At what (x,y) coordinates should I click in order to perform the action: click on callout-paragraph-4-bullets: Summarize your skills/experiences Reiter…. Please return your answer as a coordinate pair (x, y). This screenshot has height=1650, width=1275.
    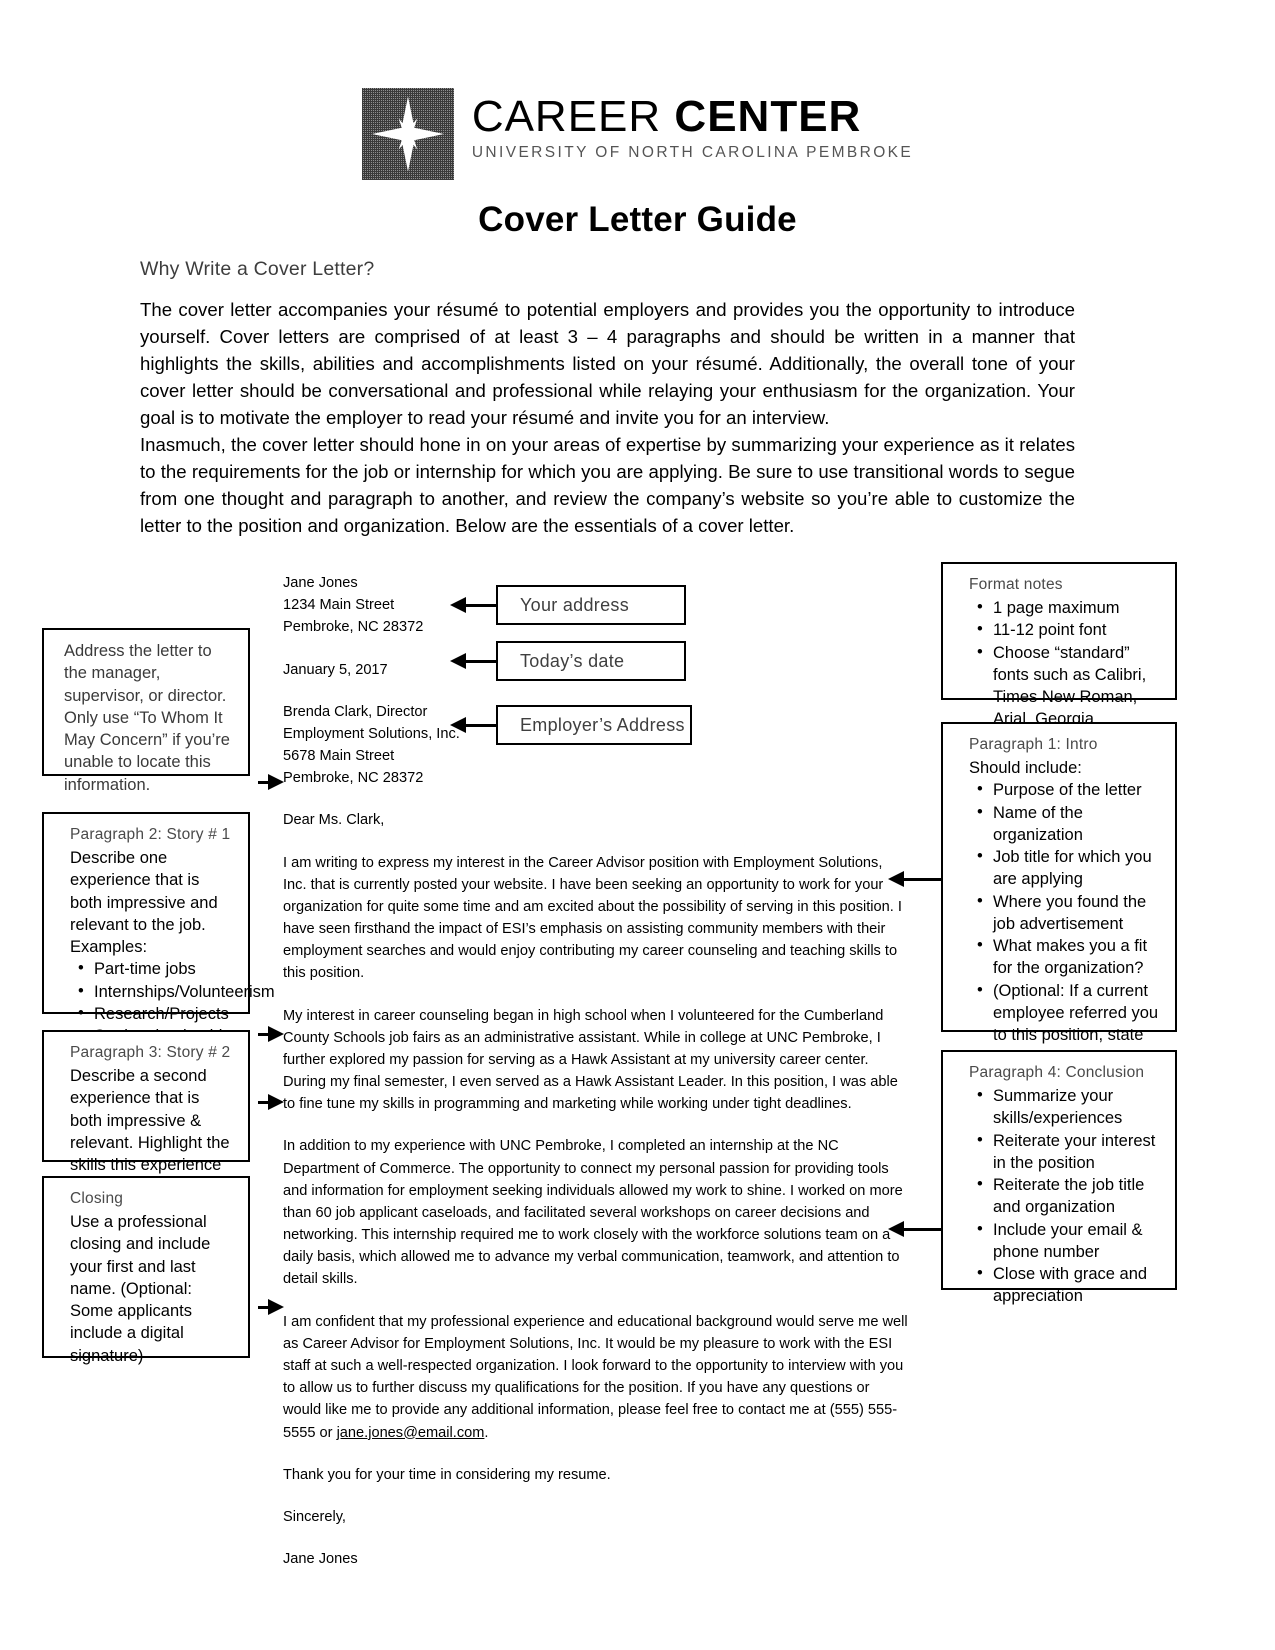
    Looking at the image, I should click on (1059, 1196).